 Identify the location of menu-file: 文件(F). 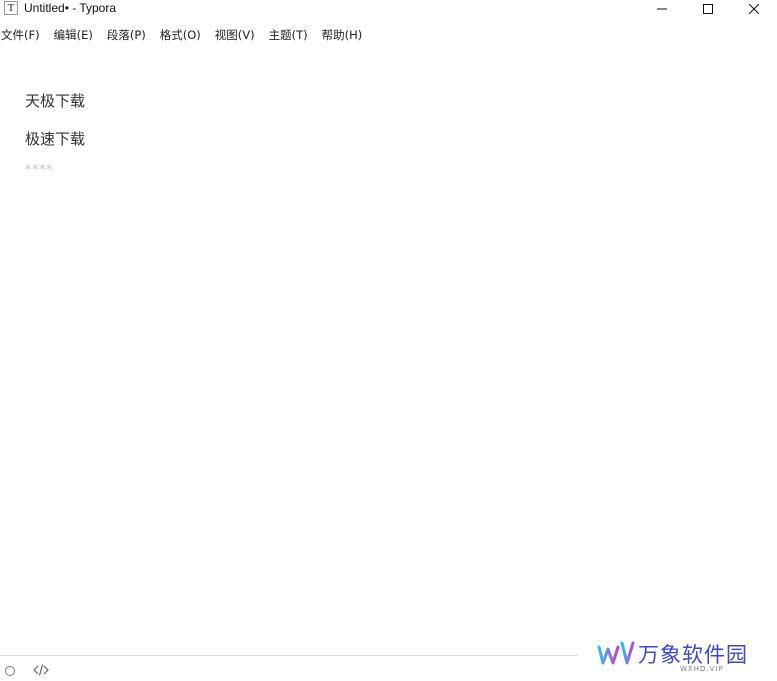
(20, 35).